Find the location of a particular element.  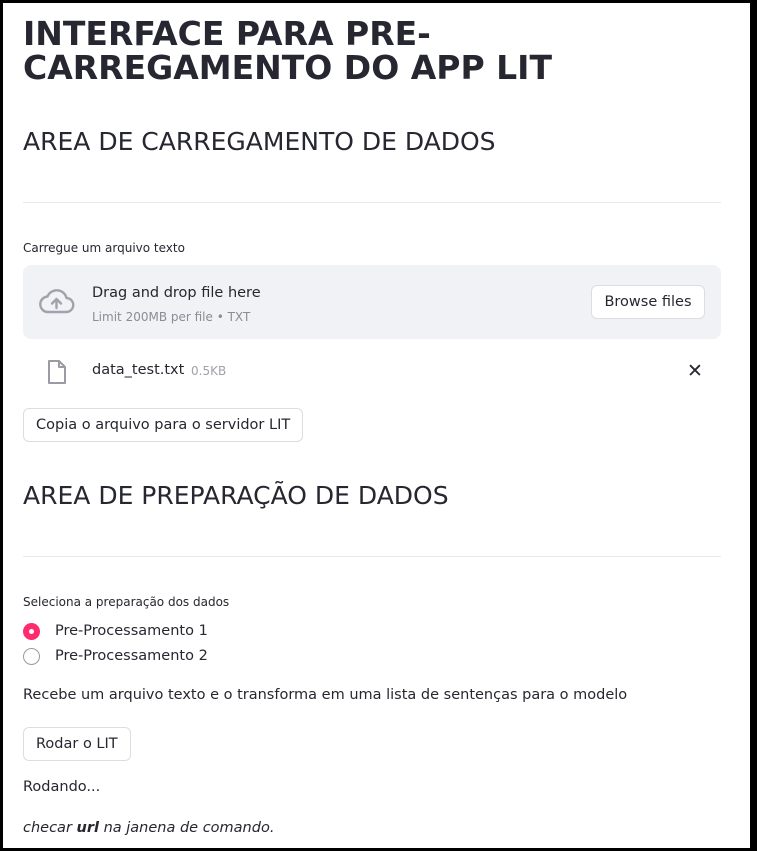

file-icon is located at coordinates (57, 374).